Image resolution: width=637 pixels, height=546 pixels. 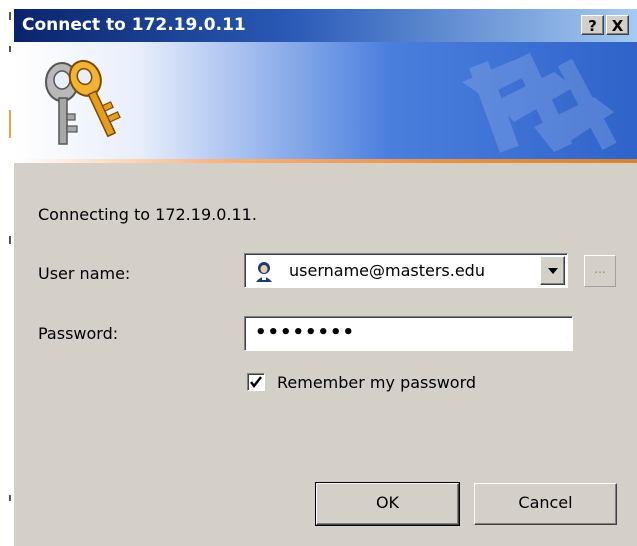 I want to click on password-value: ••••••••, so click(x=305, y=332).